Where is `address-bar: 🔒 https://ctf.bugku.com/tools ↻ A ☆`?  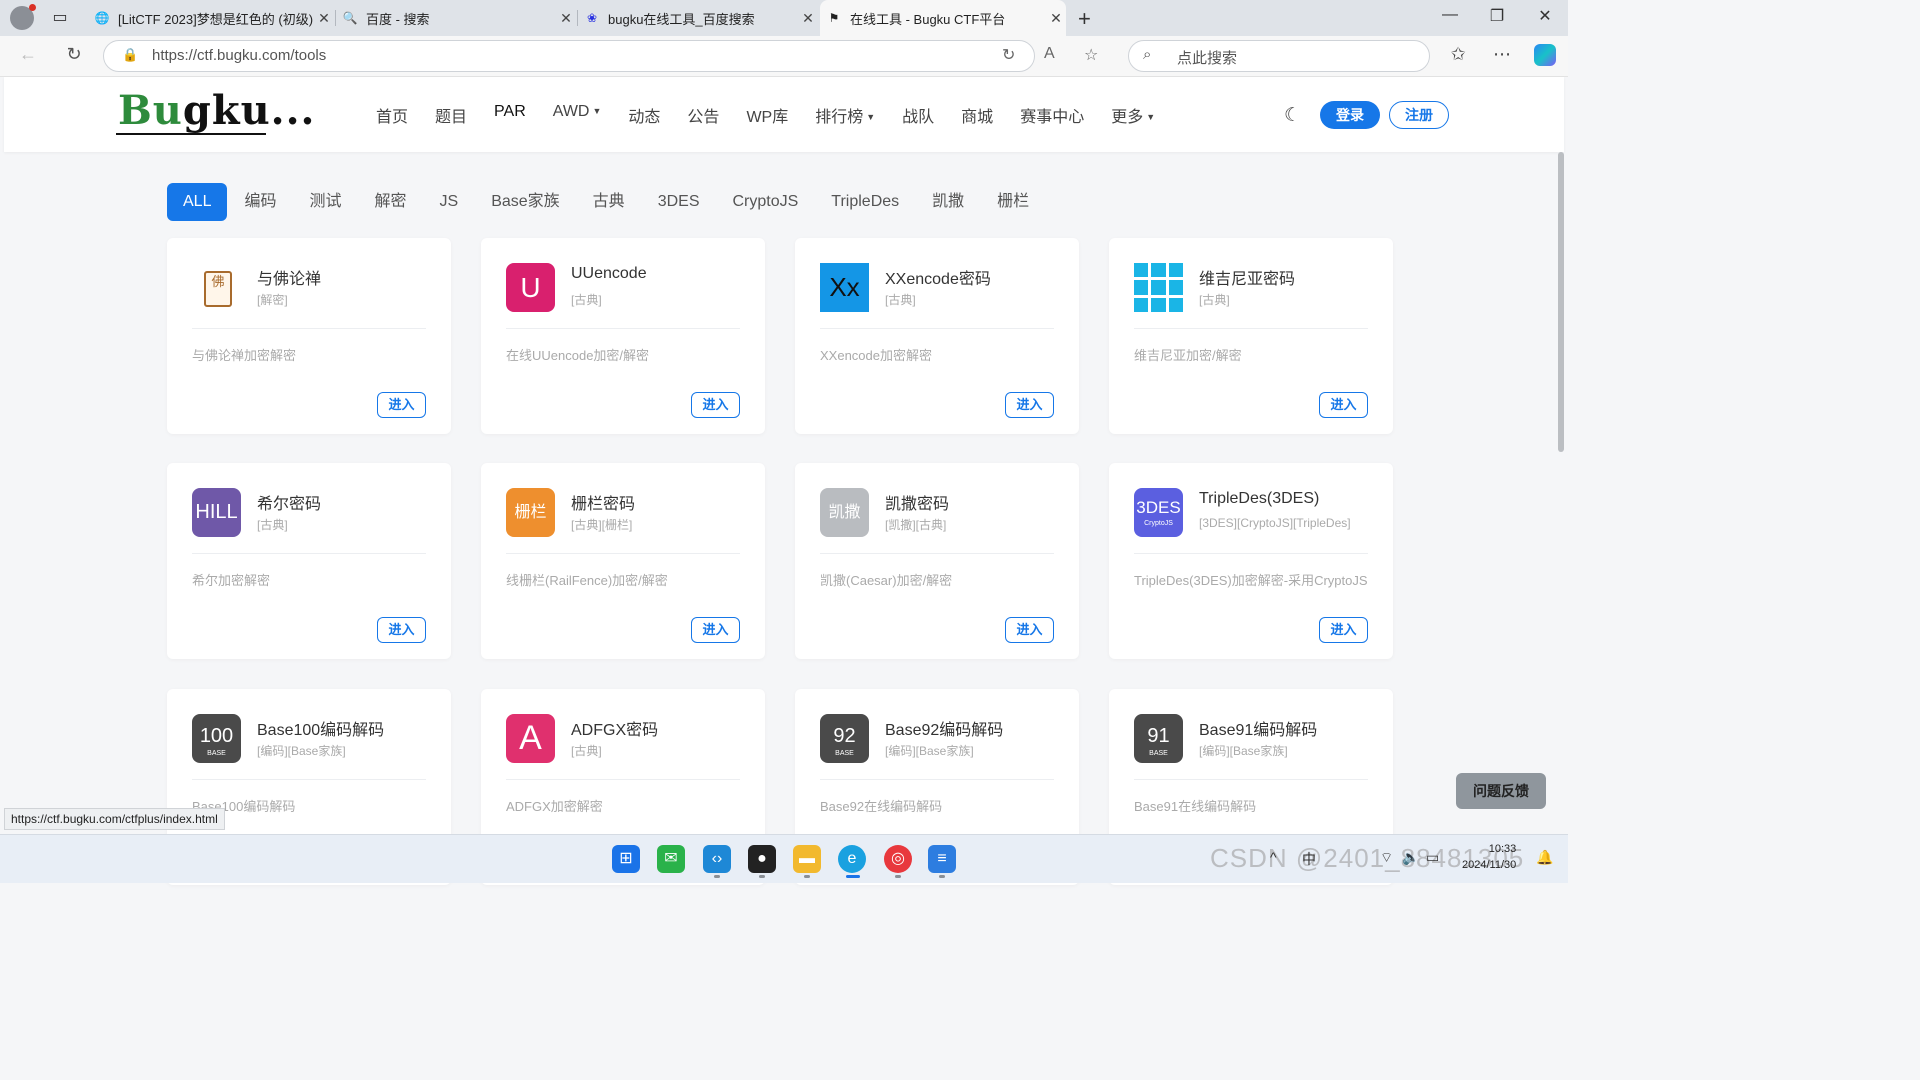 address-bar: 🔒 https://ctf.bugku.com/tools ↻ A ☆ is located at coordinates (600, 56).